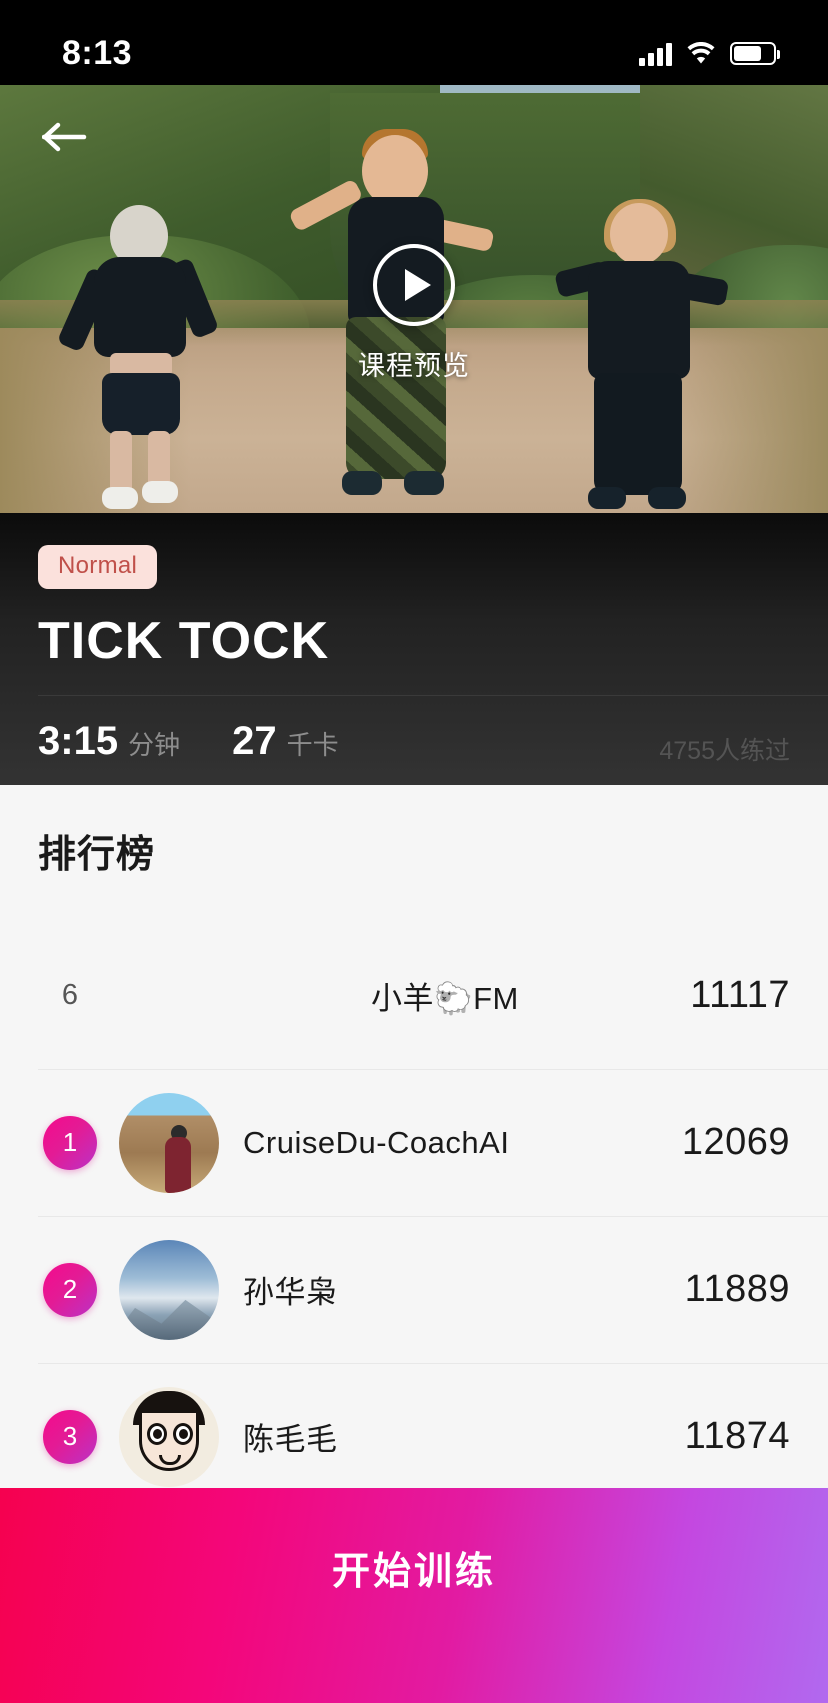 This screenshot has width=828, height=1703. What do you see at coordinates (414, 1289) in the screenshot?
I see `table-row: 2 孙华枭 11889` at bounding box center [414, 1289].